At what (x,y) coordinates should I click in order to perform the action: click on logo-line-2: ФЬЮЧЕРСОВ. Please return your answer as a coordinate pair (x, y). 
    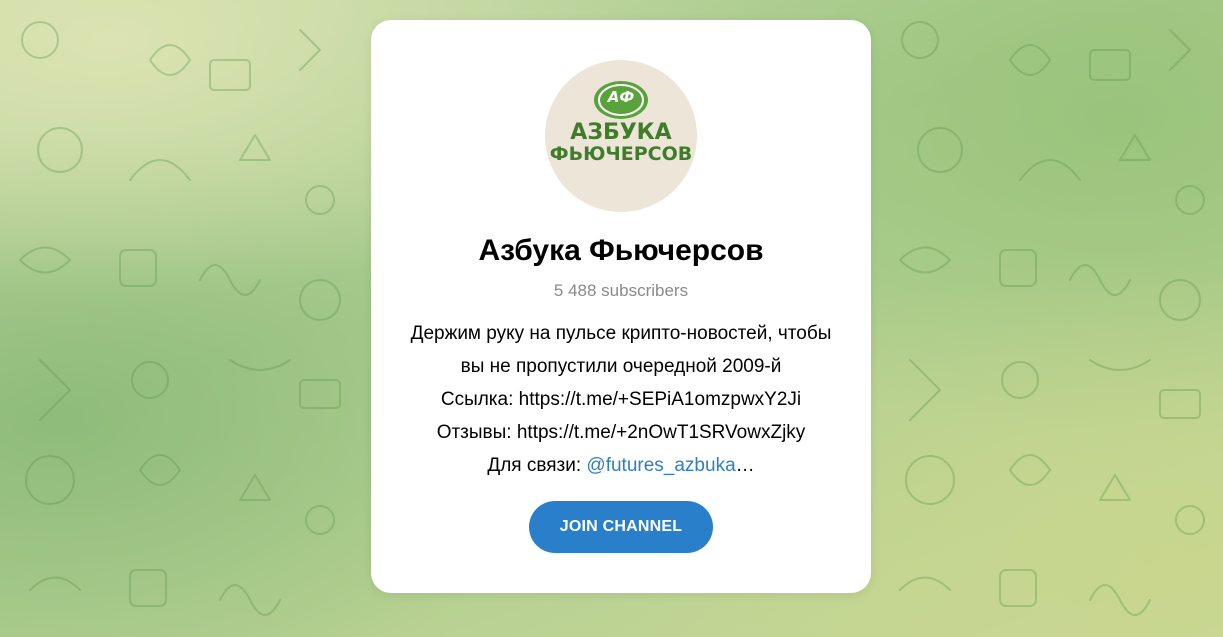
    Looking at the image, I should click on (621, 154).